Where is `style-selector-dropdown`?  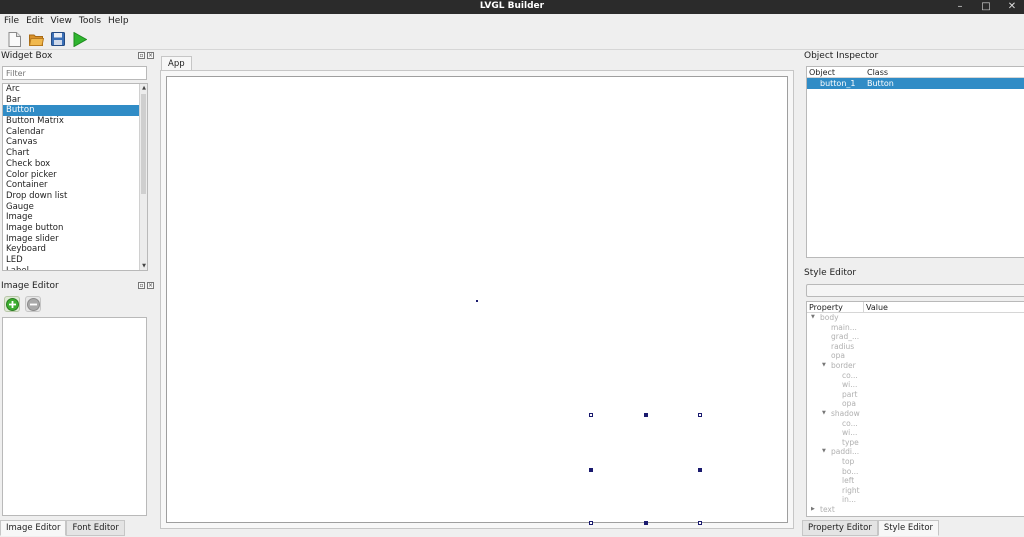
style-selector-dropdown is located at coordinates (915, 290).